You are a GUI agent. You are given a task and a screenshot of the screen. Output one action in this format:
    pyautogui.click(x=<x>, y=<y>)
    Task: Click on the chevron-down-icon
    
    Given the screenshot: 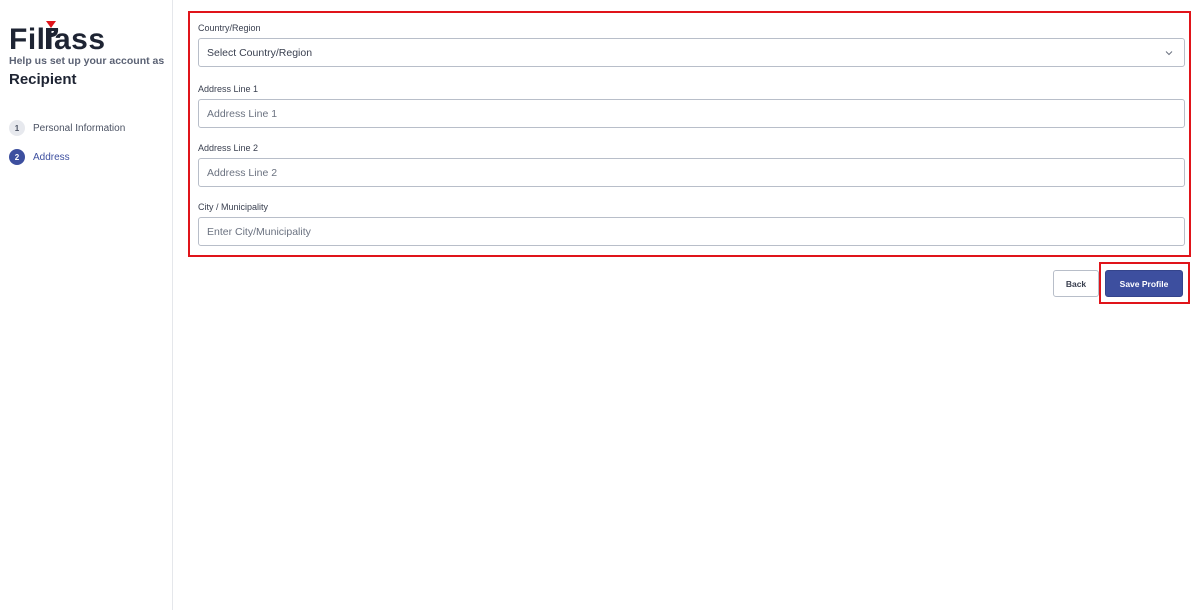 What is the action you would take?
    pyautogui.click(x=1169, y=53)
    